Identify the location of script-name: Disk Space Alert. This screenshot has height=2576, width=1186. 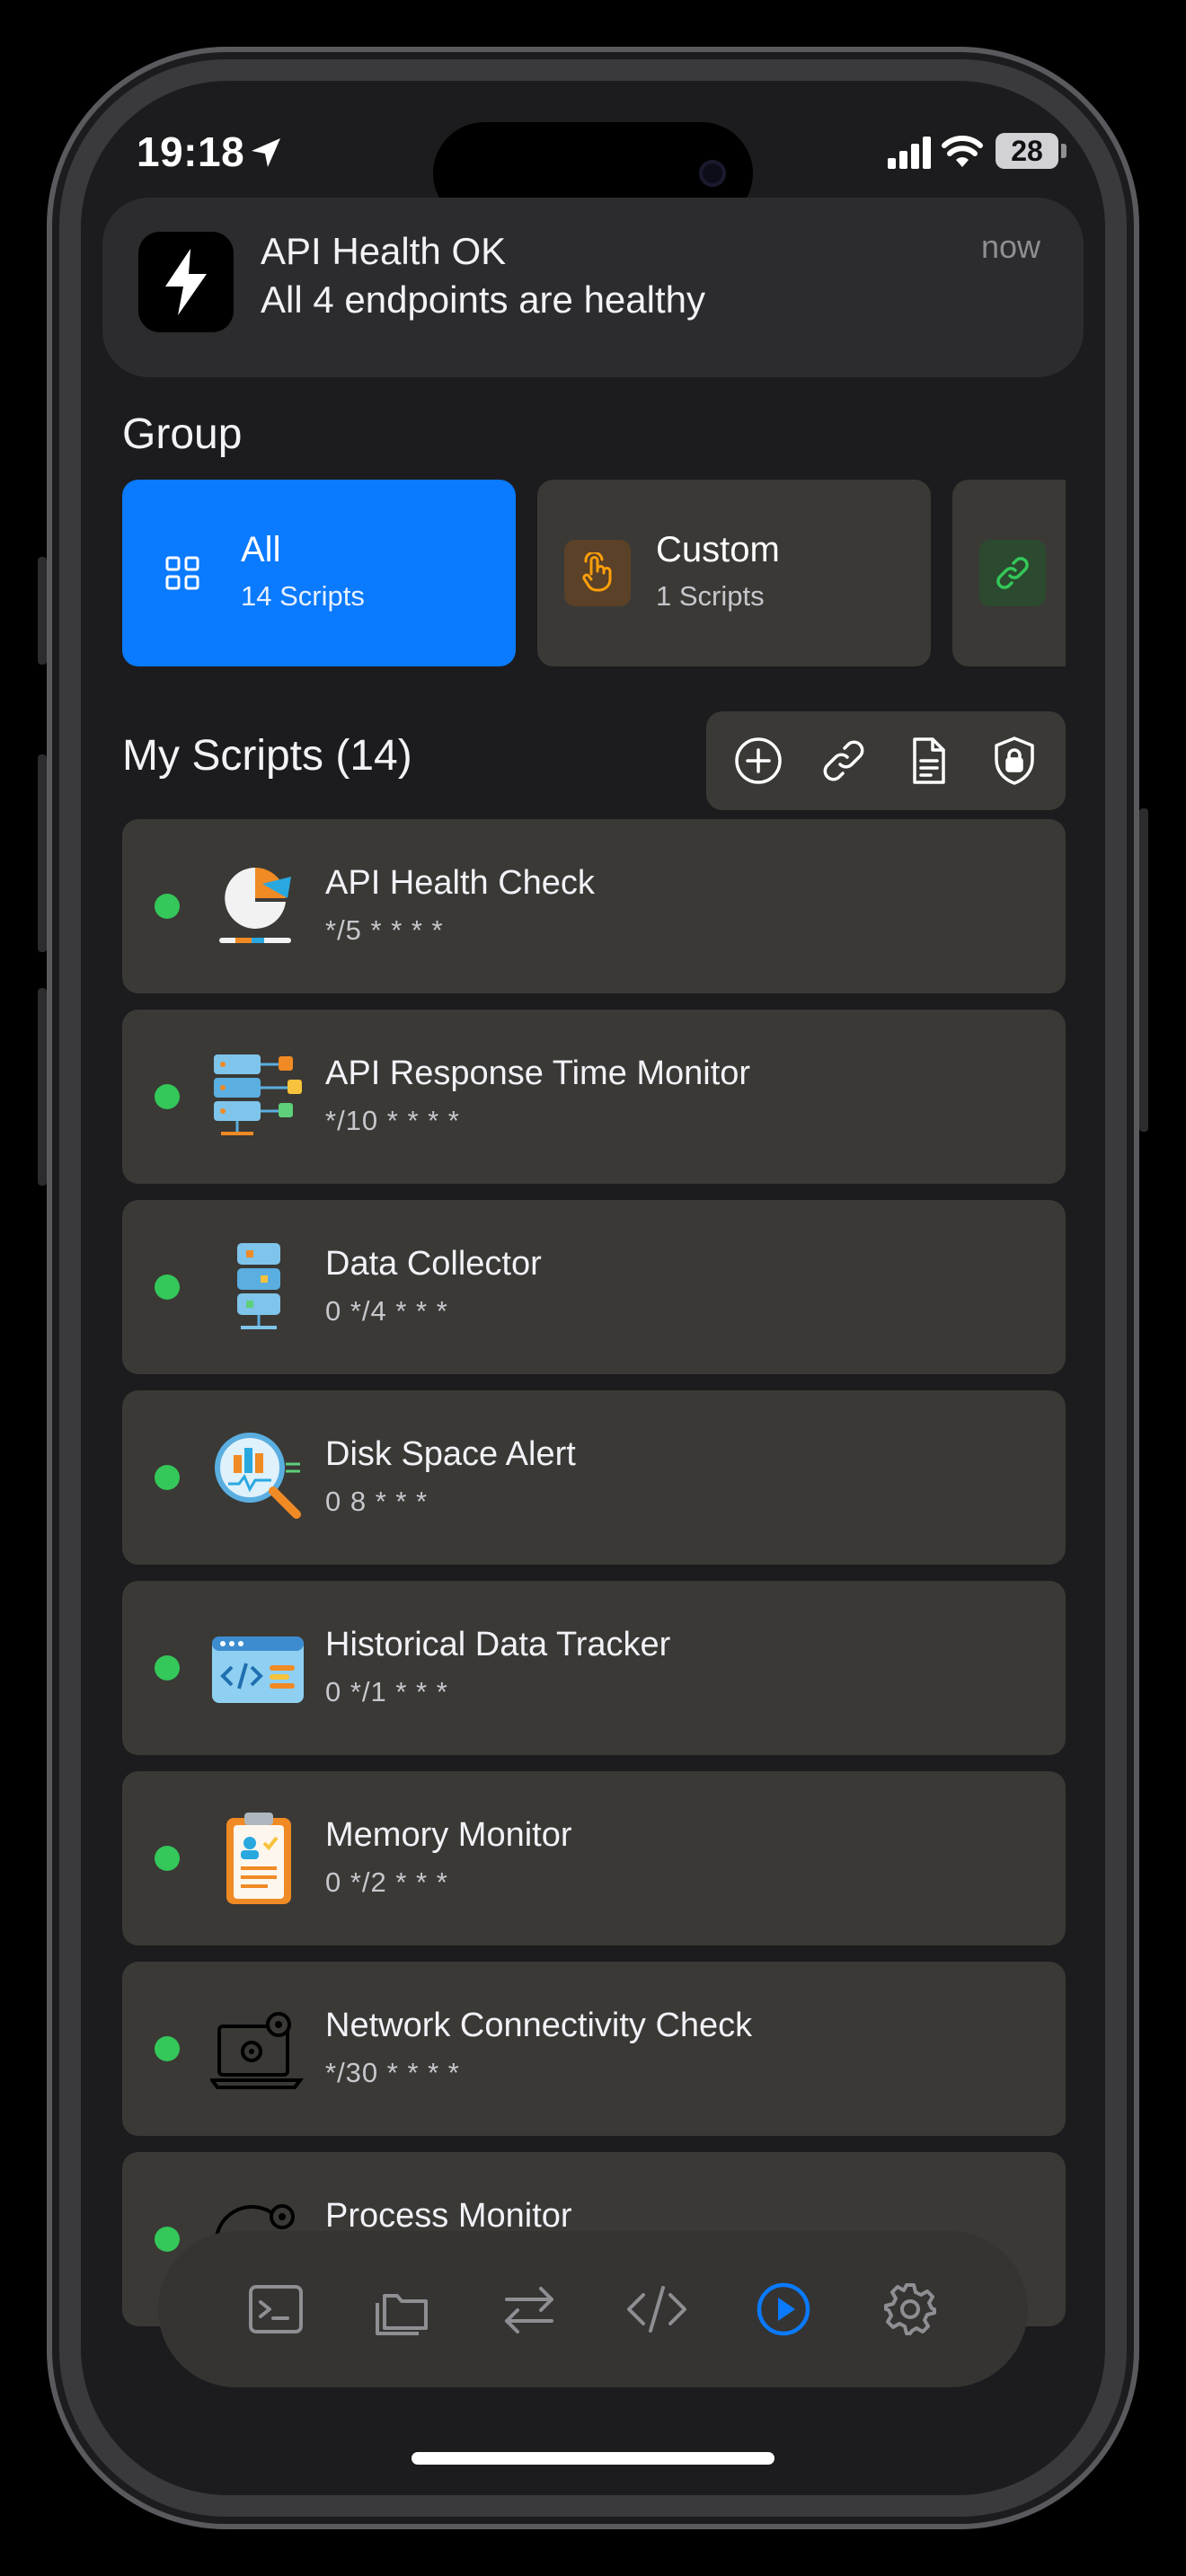
(450, 1454).